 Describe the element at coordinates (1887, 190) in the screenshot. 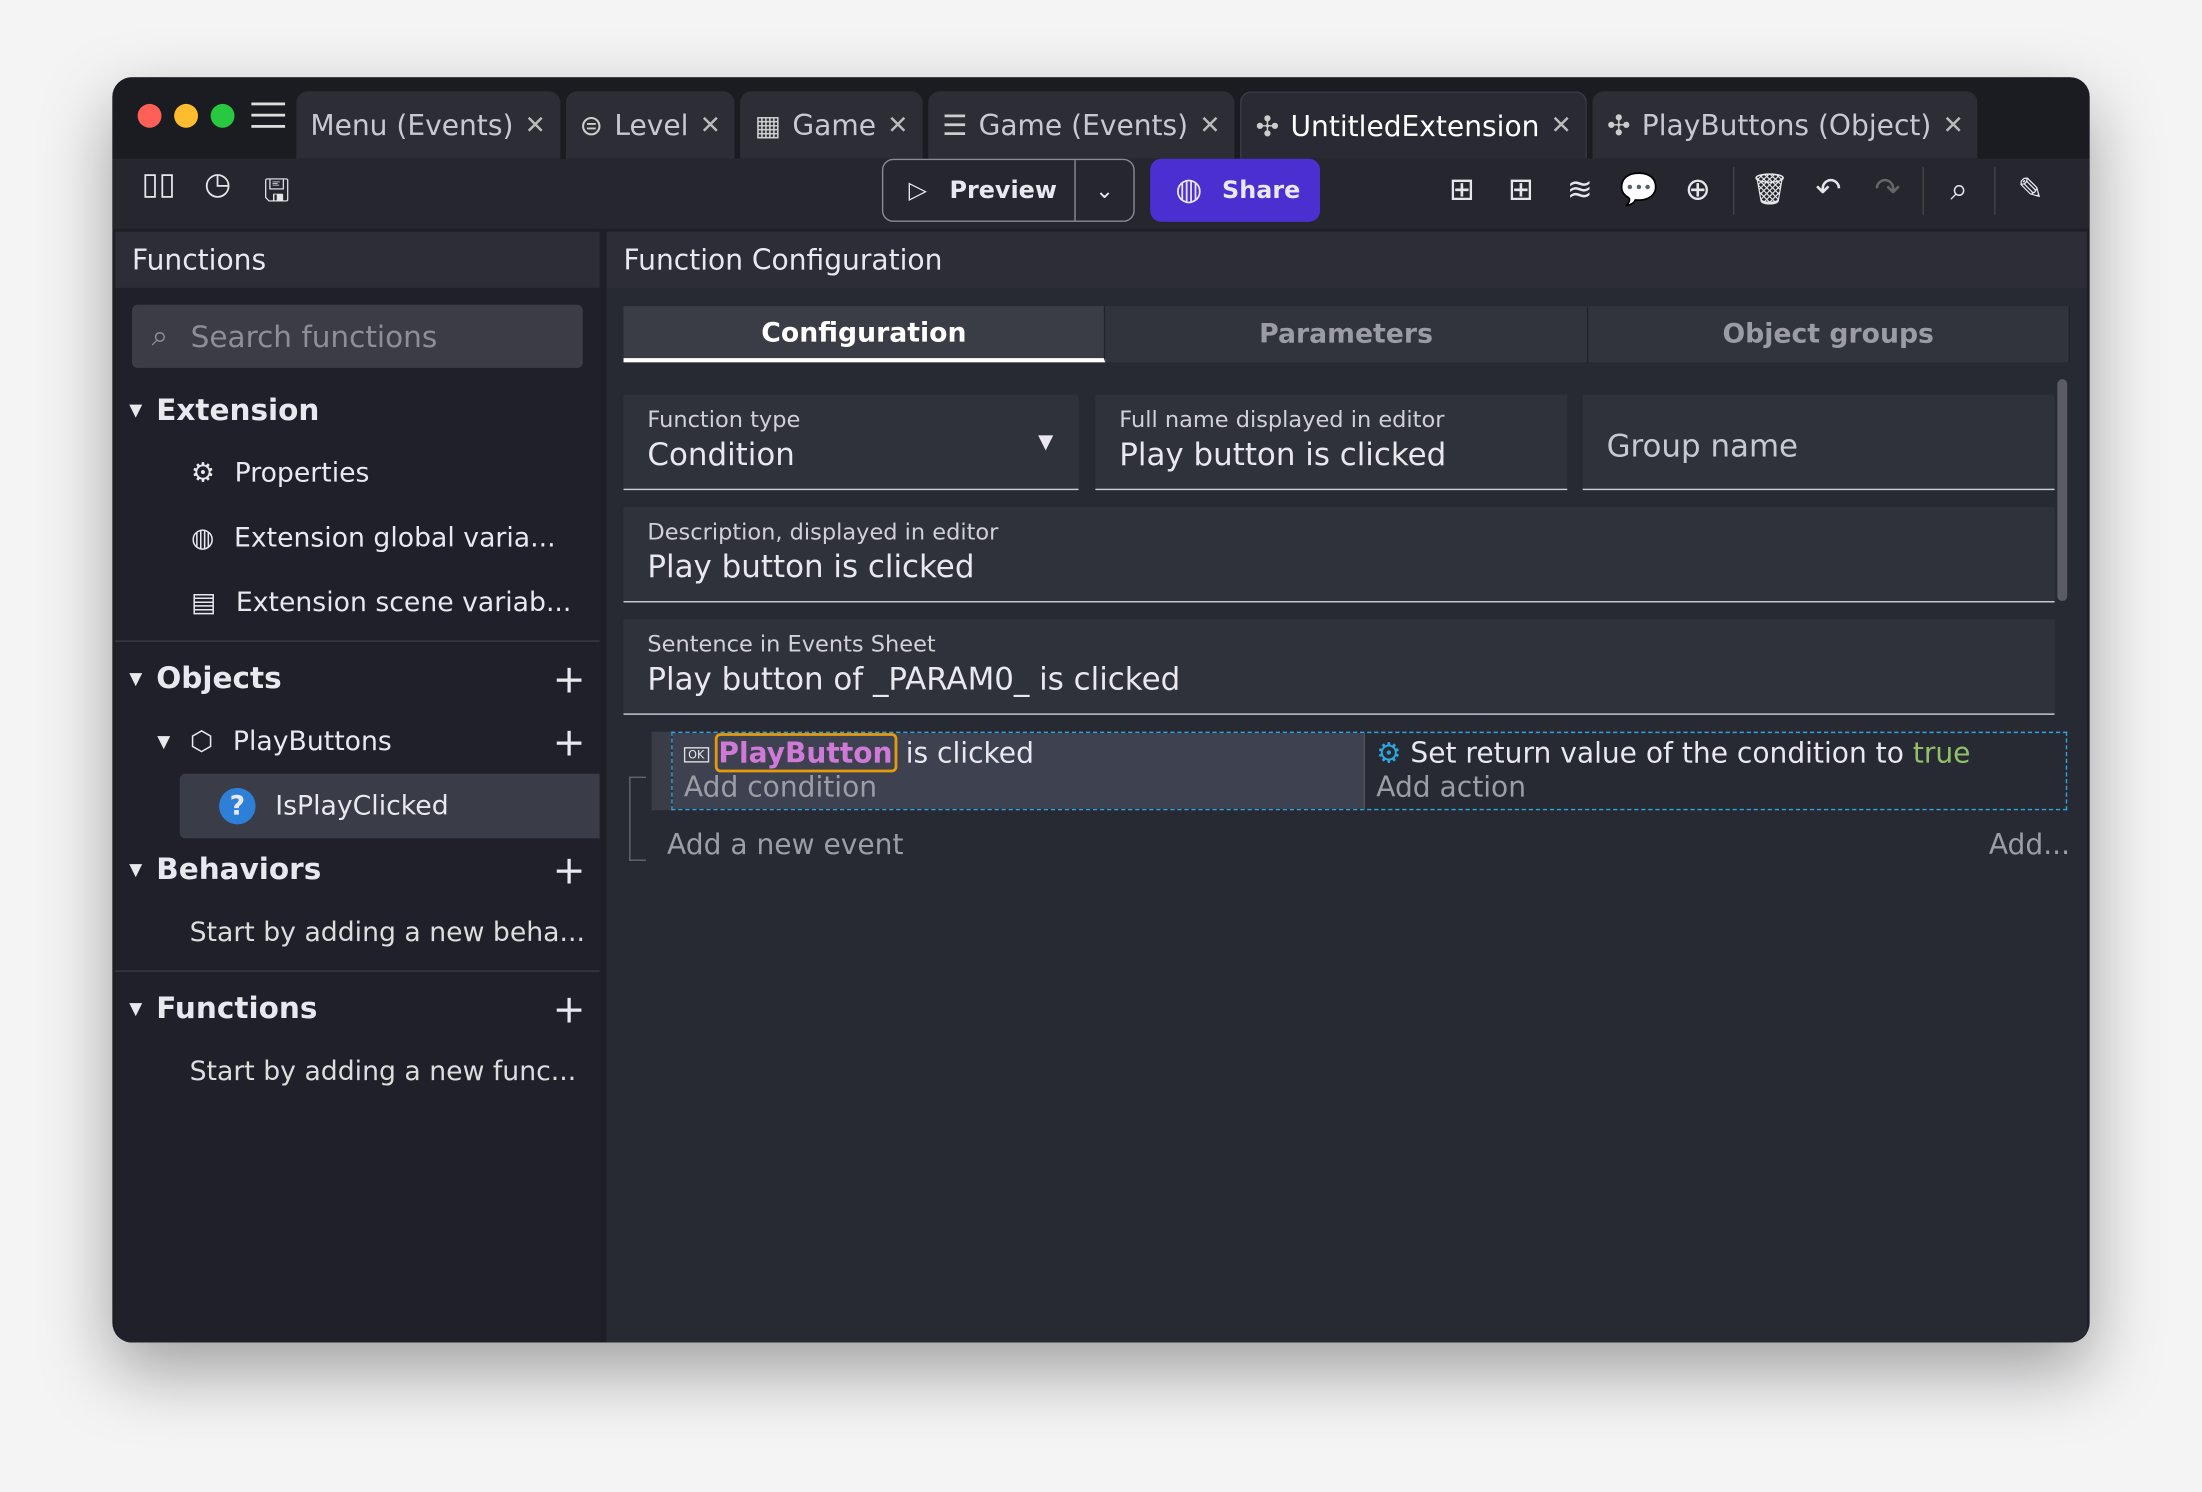

I see `redo-icon: ↷` at that location.